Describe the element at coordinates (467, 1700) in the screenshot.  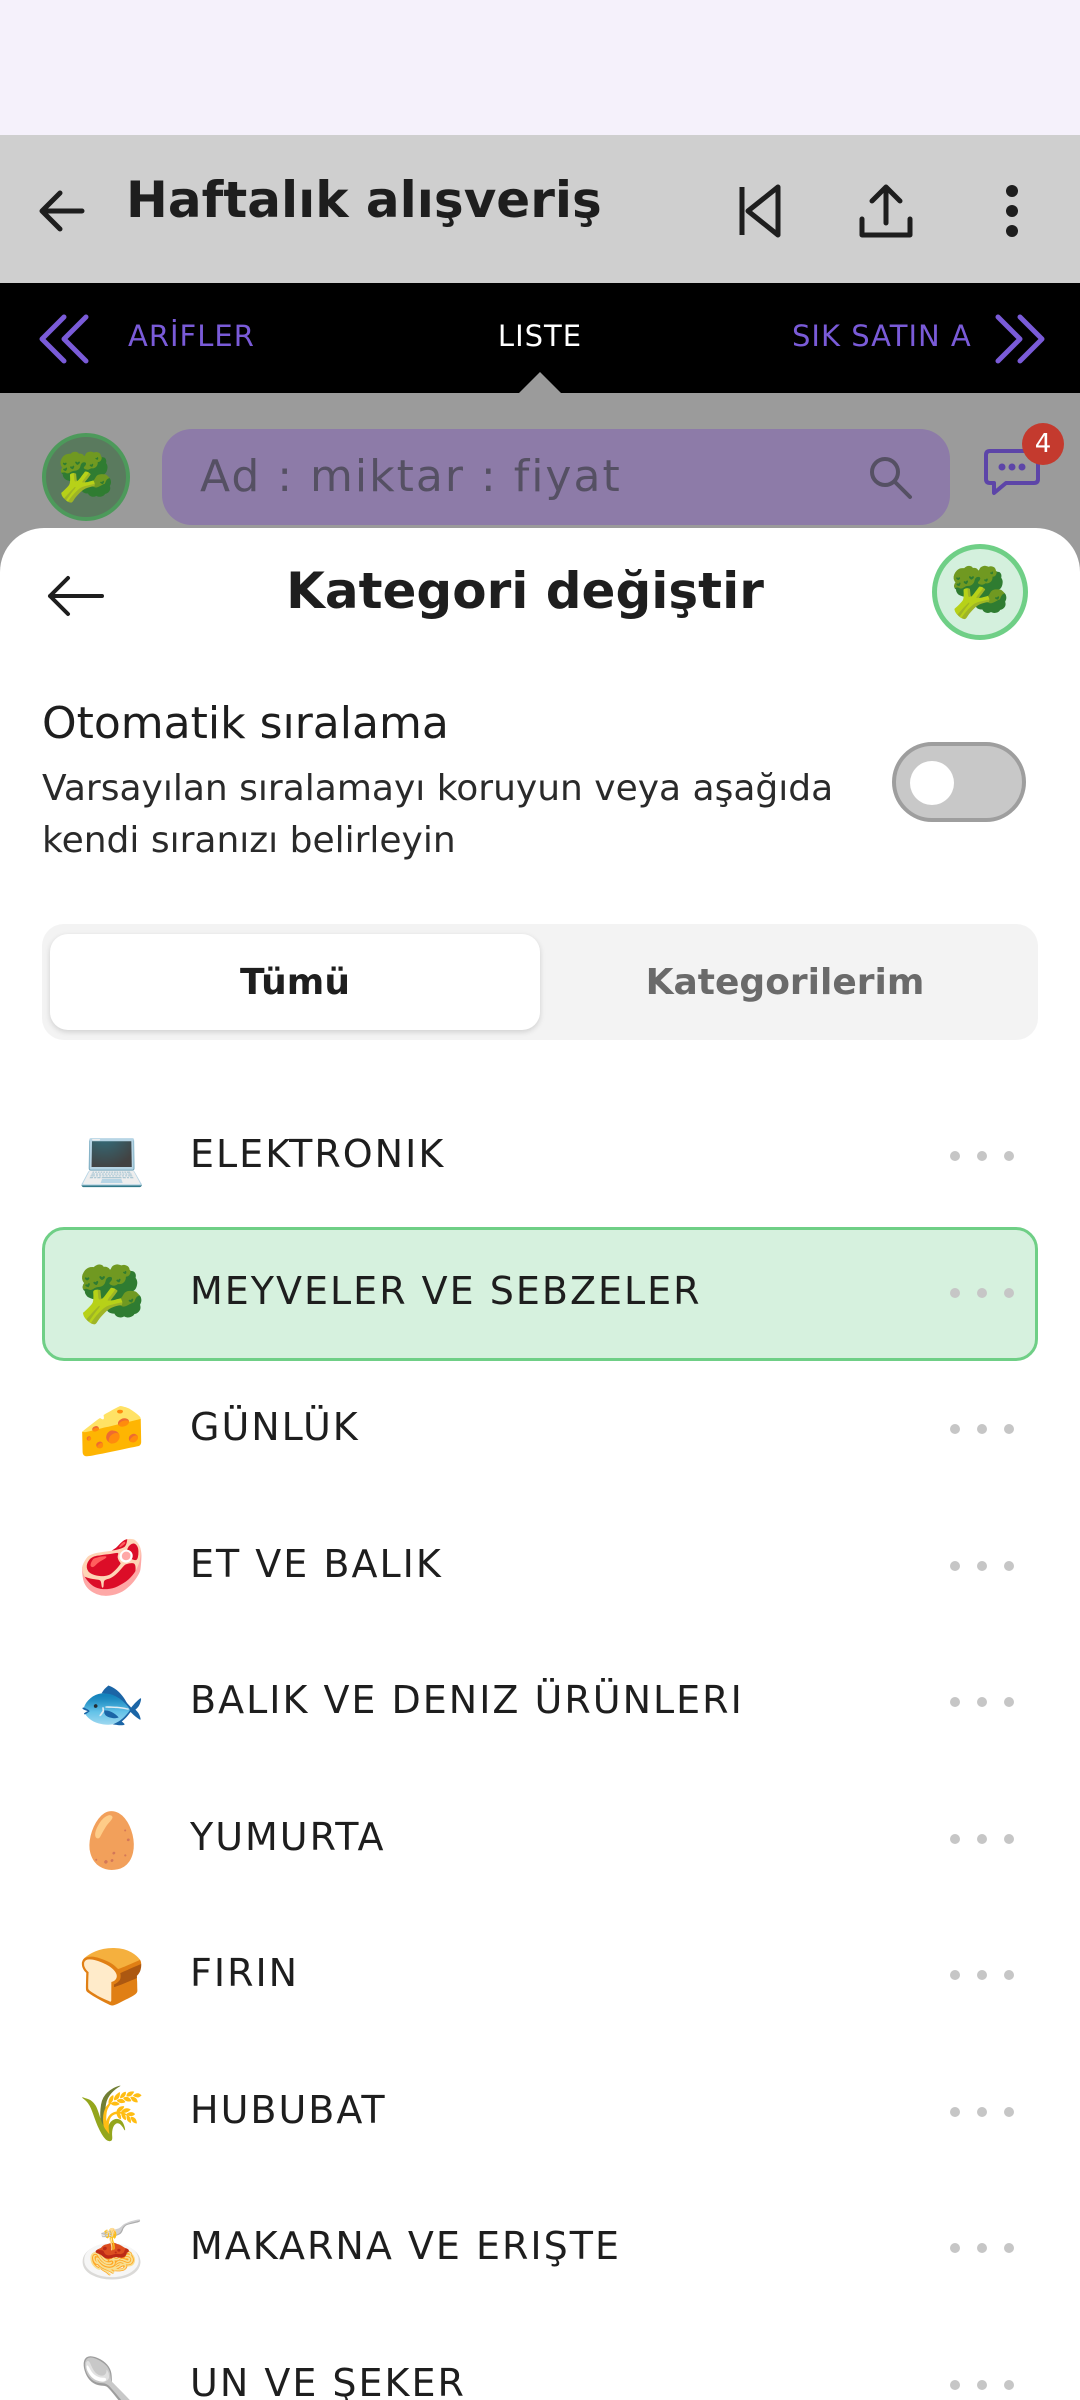
I see `category-label: BALIK VE DENIZ ÜRÜNLERI` at that location.